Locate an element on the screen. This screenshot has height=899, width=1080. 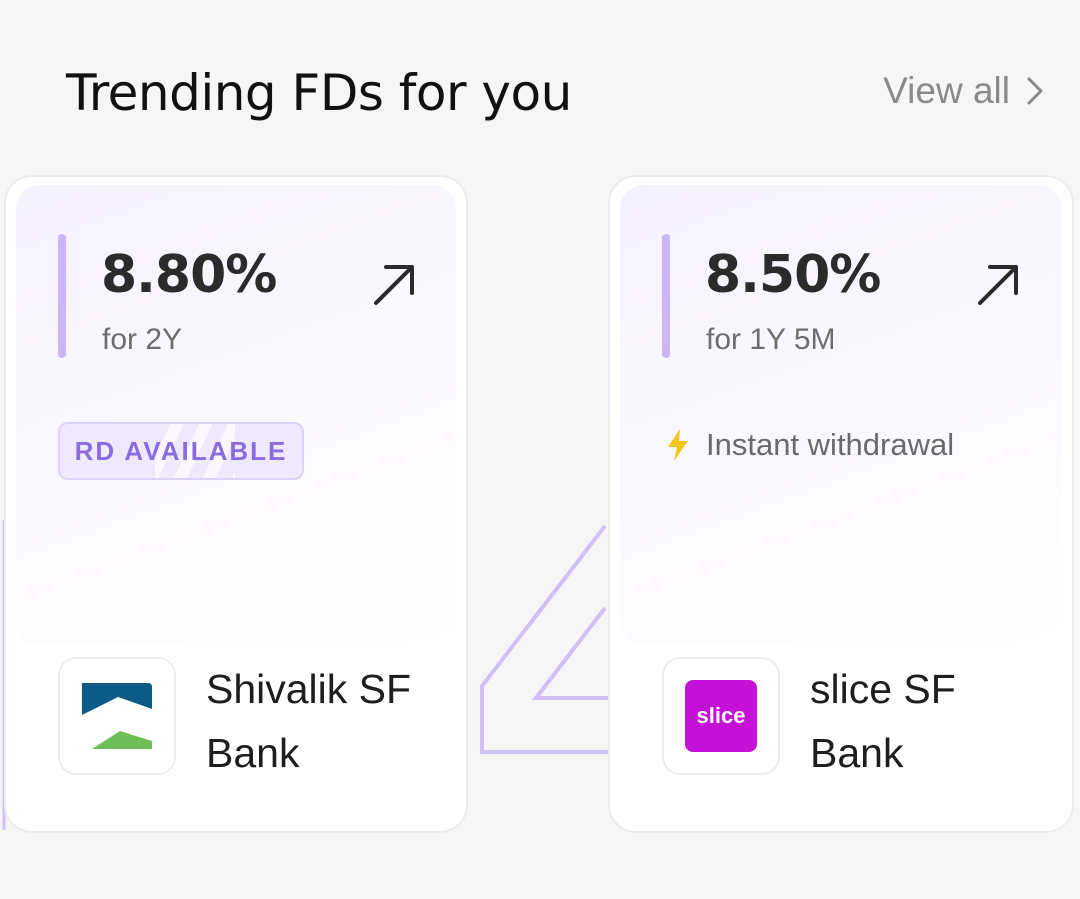
bank-logo: slice is located at coordinates (721, 716).